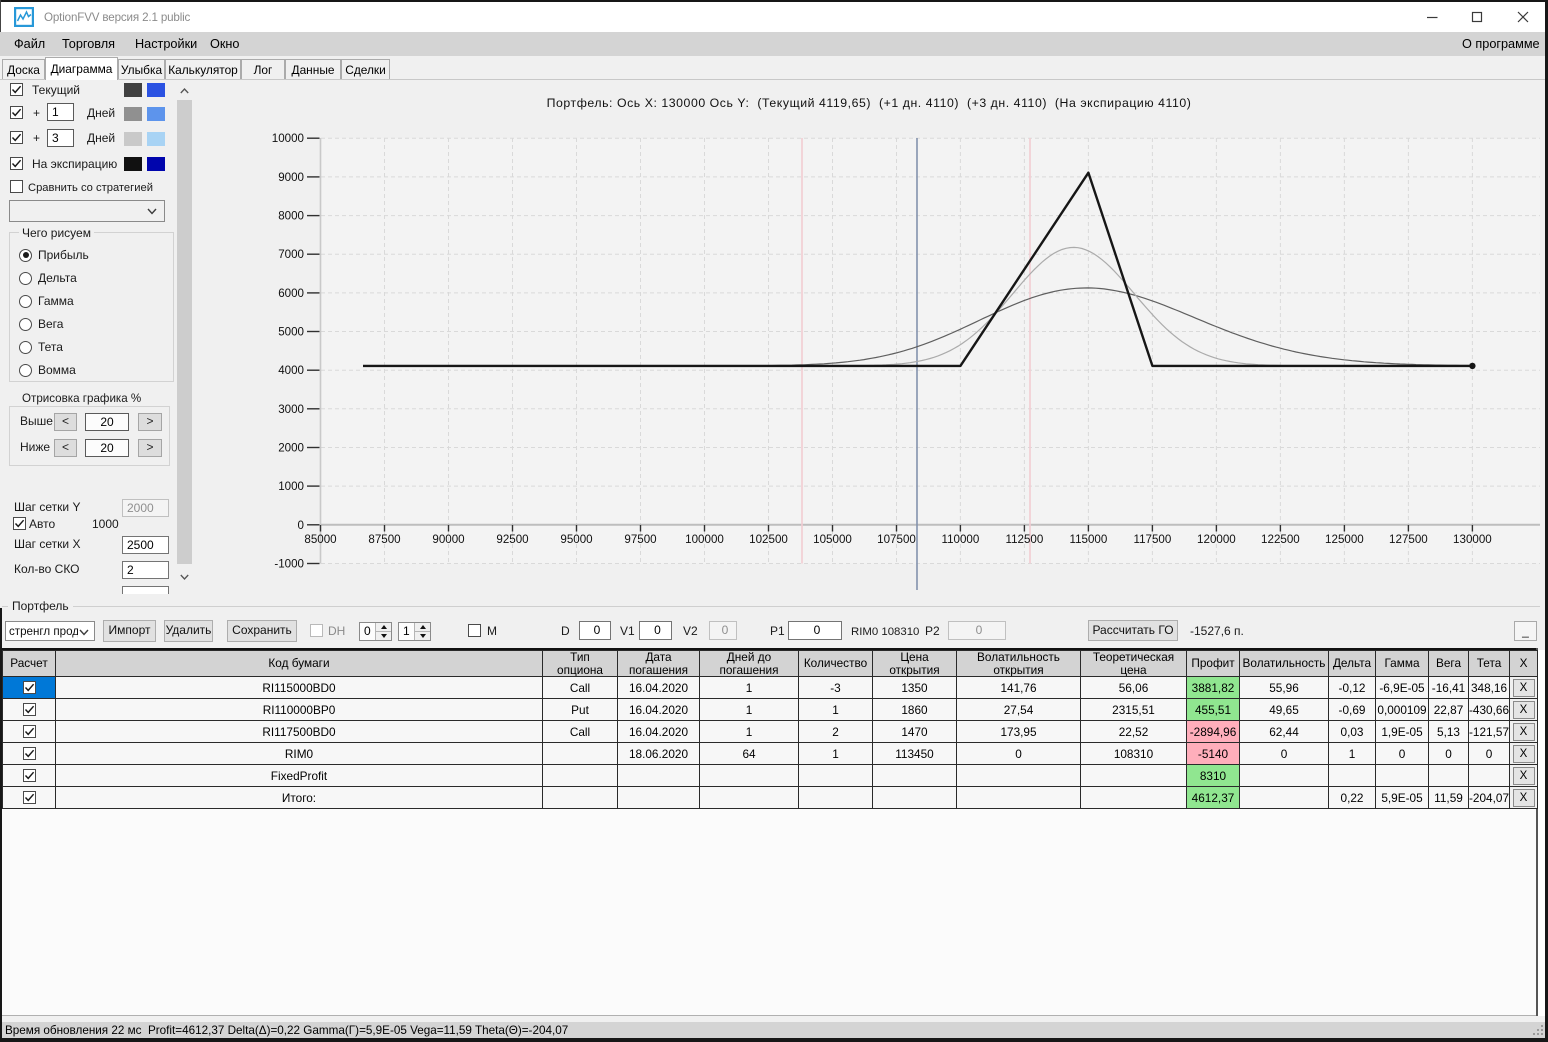 This screenshot has width=1548, height=1042. I want to click on svg-text: 107500, so click(896, 539).